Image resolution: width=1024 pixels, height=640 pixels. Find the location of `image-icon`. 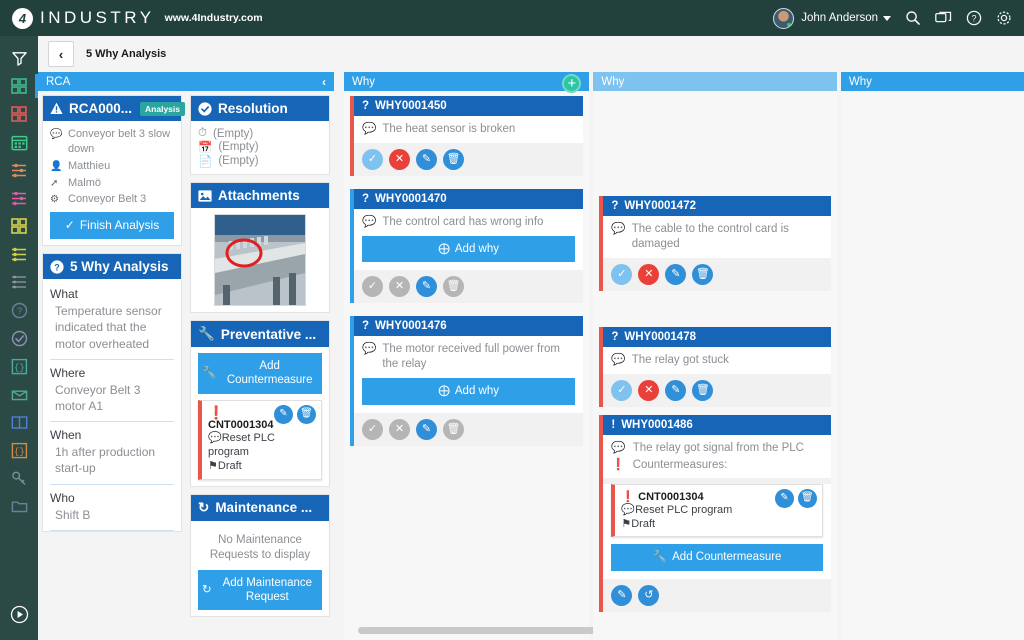

image-icon is located at coordinates (205, 195).